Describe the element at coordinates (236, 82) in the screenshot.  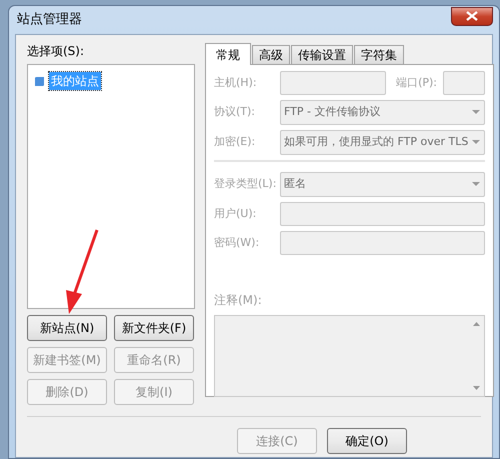
I see `field-label: 主机(H):` at that location.